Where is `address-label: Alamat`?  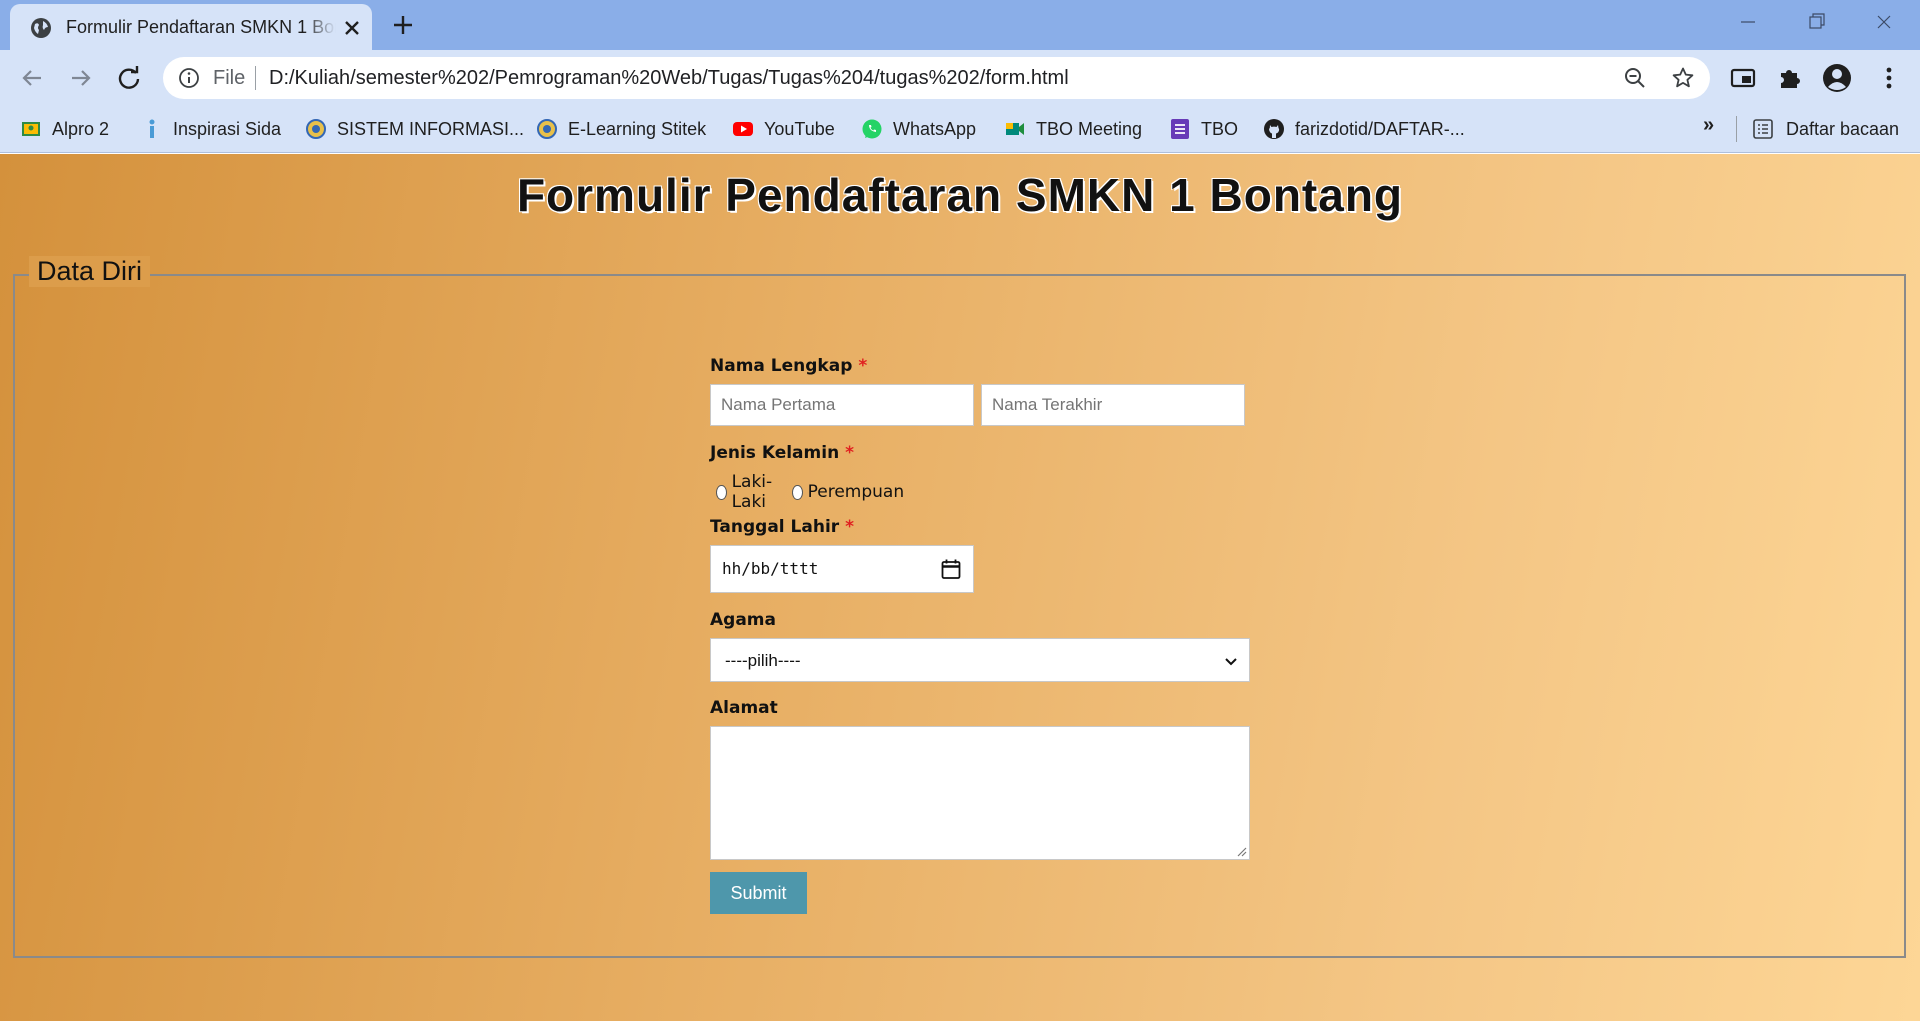
address-label: Alamat is located at coordinates (744, 708).